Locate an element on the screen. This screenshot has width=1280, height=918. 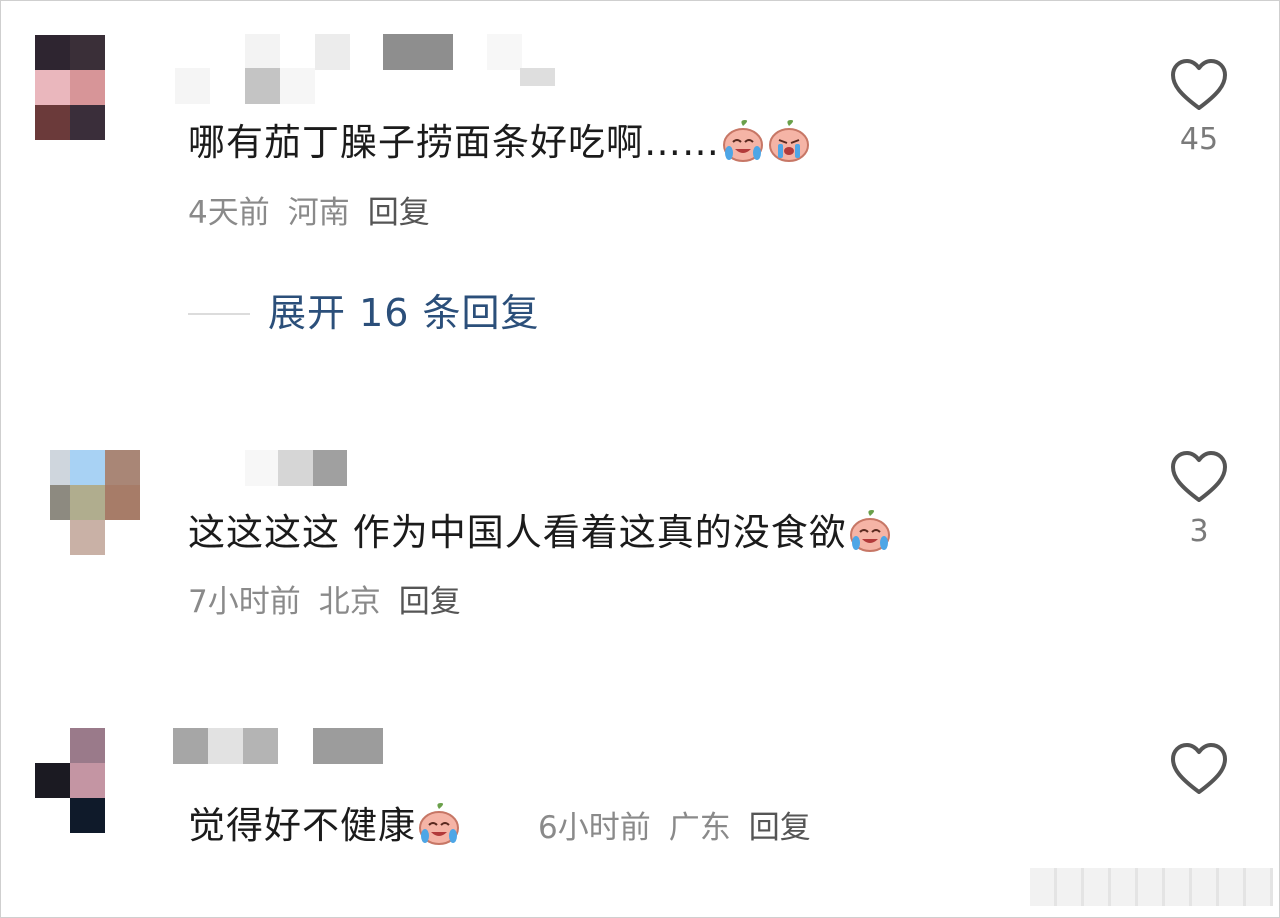
like-button is located at coordinates (1199, 774).